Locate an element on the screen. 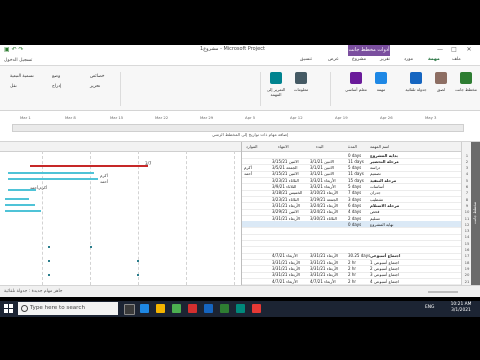  file-explorer-icon is located at coordinates (160, 308).